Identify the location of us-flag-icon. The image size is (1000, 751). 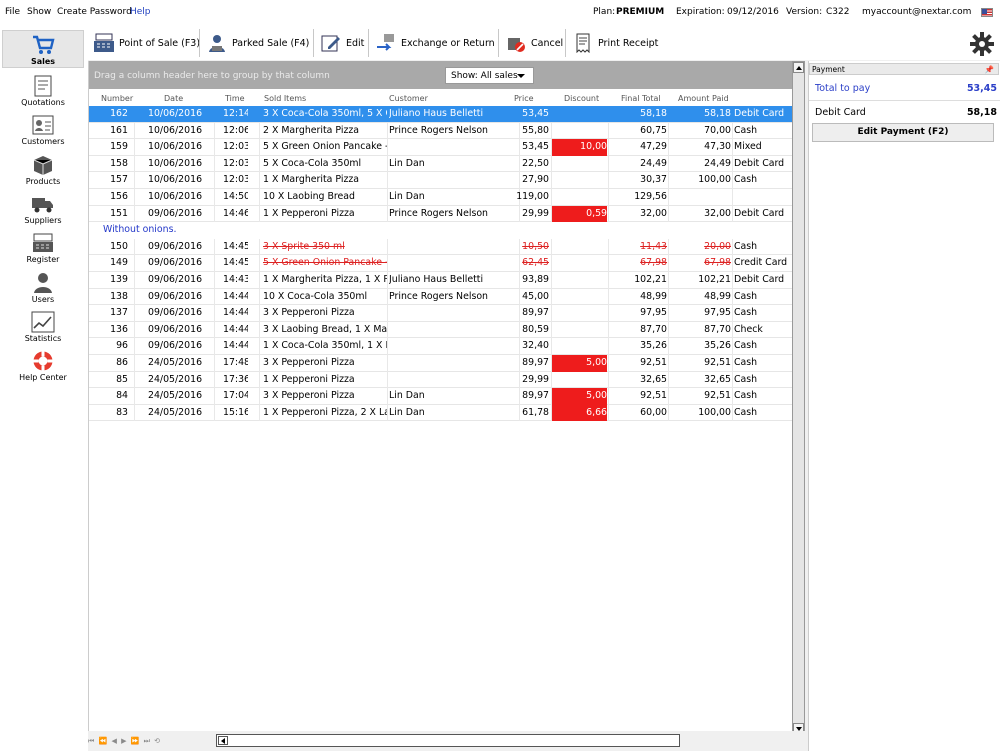
(987, 12).